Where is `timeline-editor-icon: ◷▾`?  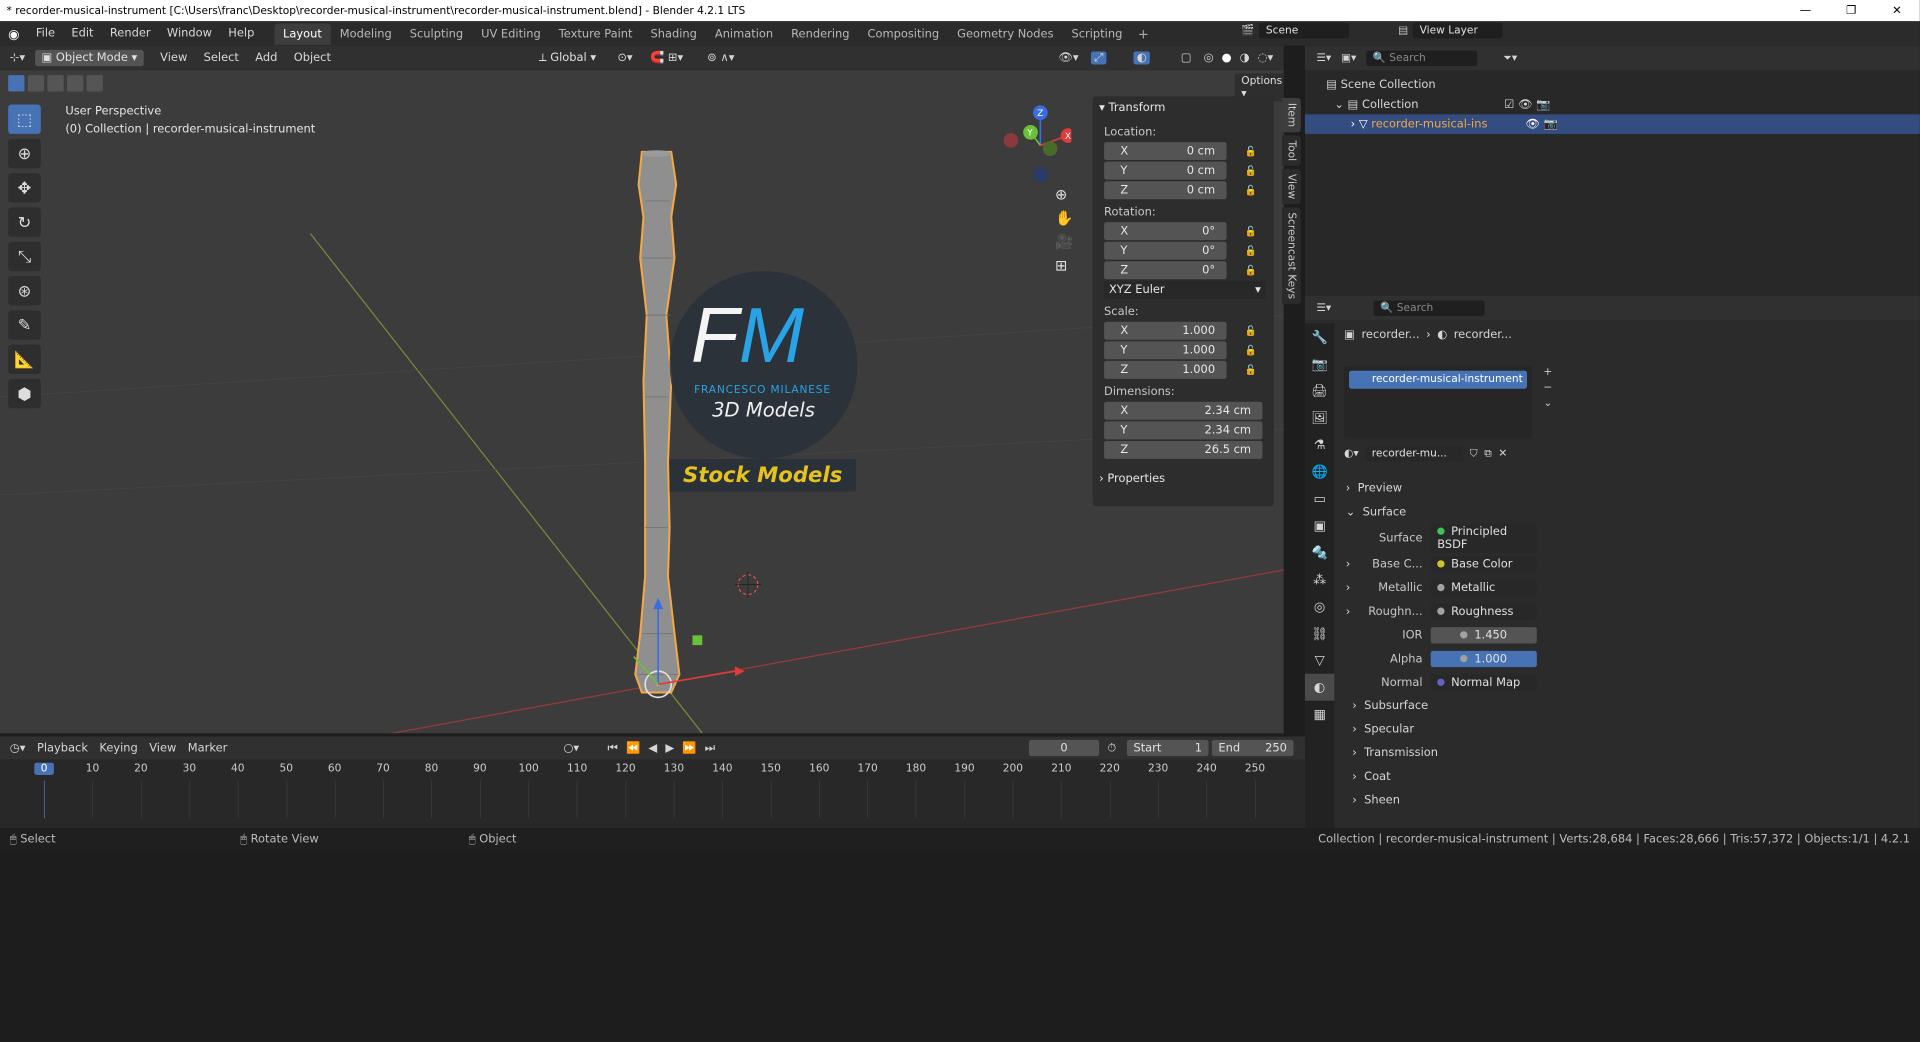 timeline-editor-icon: ◷▾ is located at coordinates (18, 747).